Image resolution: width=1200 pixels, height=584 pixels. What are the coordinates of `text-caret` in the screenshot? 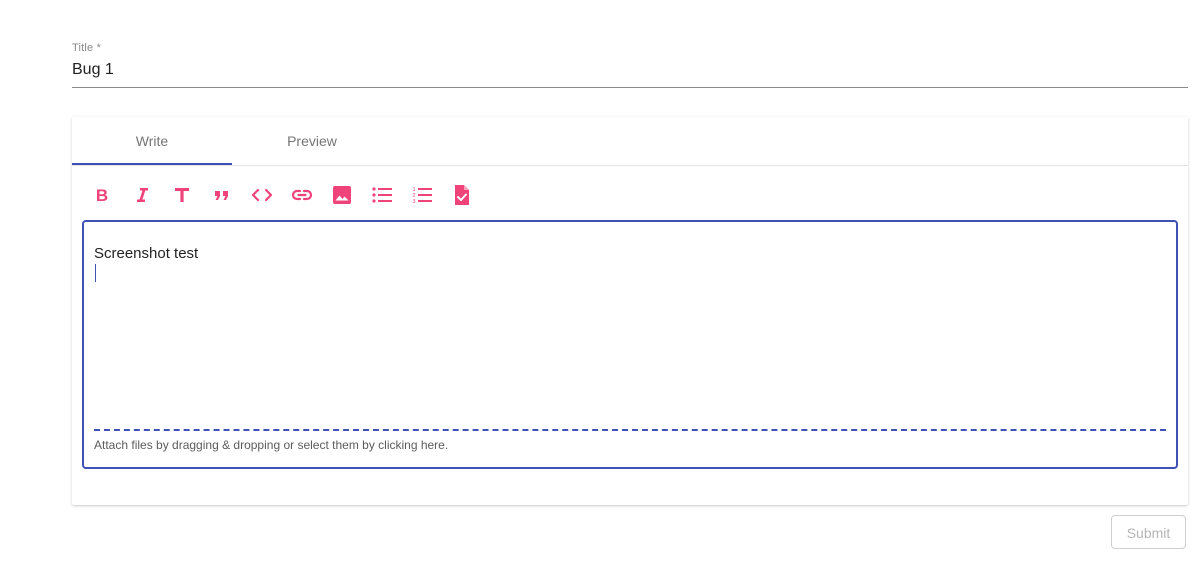 It's located at (95, 273).